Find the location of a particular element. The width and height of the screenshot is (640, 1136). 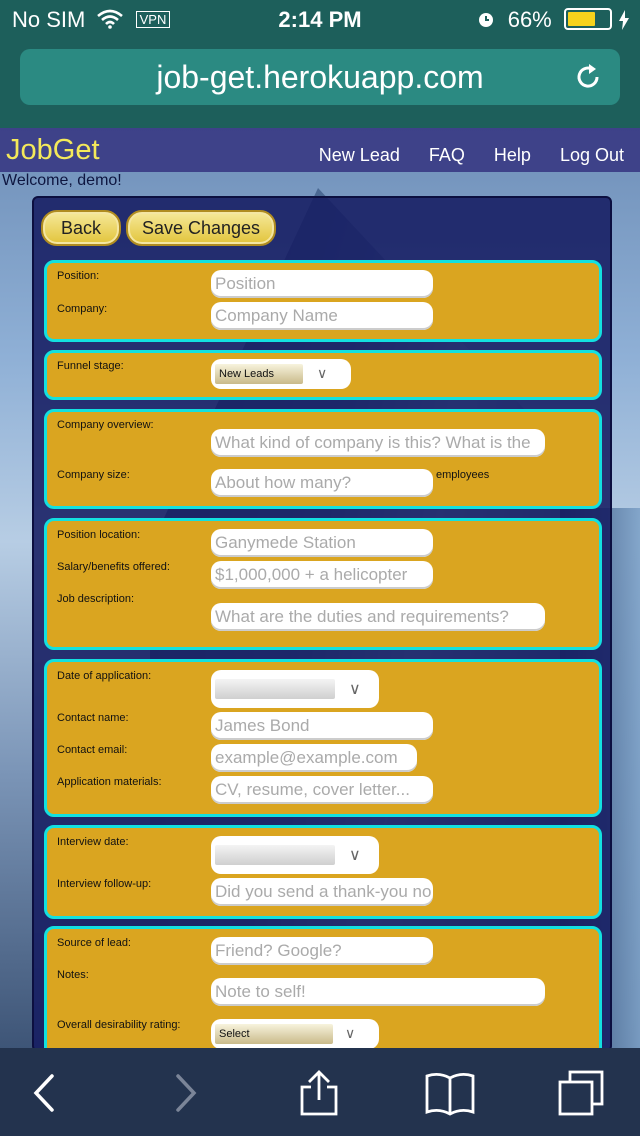

rating-select: Select ∨ is located at coordinates (295, 1034).